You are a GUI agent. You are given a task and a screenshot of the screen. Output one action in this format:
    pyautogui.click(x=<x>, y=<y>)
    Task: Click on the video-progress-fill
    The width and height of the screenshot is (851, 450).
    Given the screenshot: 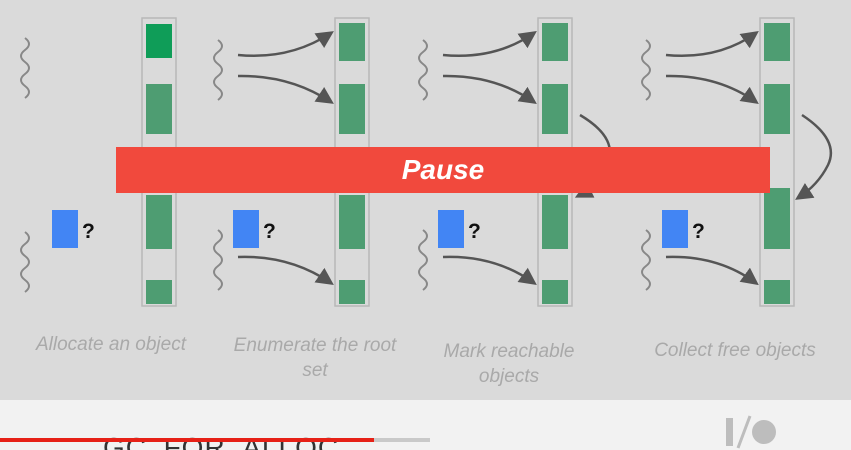 What is the action you would take?
    pyautogui.click(x=187, y=440)
    